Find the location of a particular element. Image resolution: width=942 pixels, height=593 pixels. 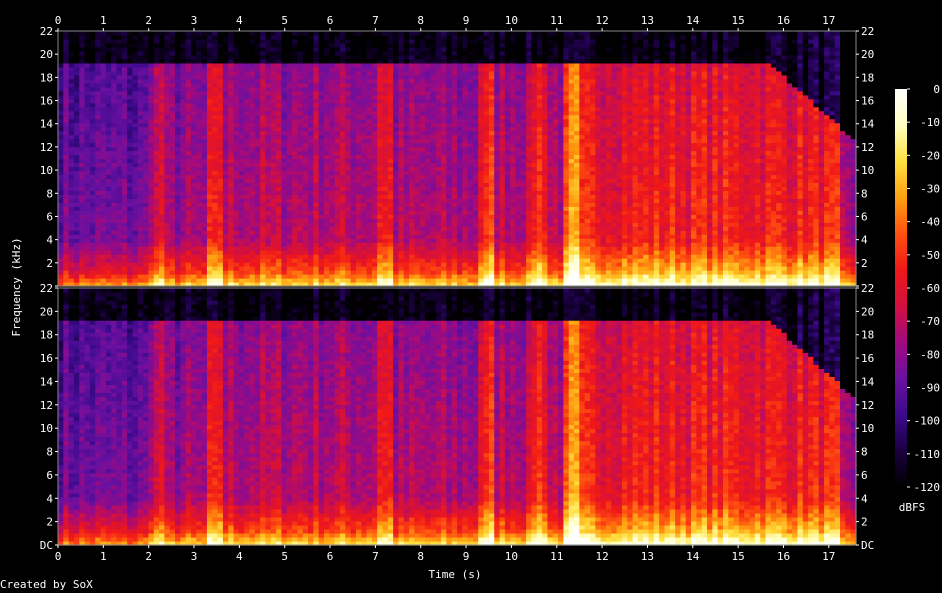

x-tick-label: 2 is located at coordinates (148, 556).